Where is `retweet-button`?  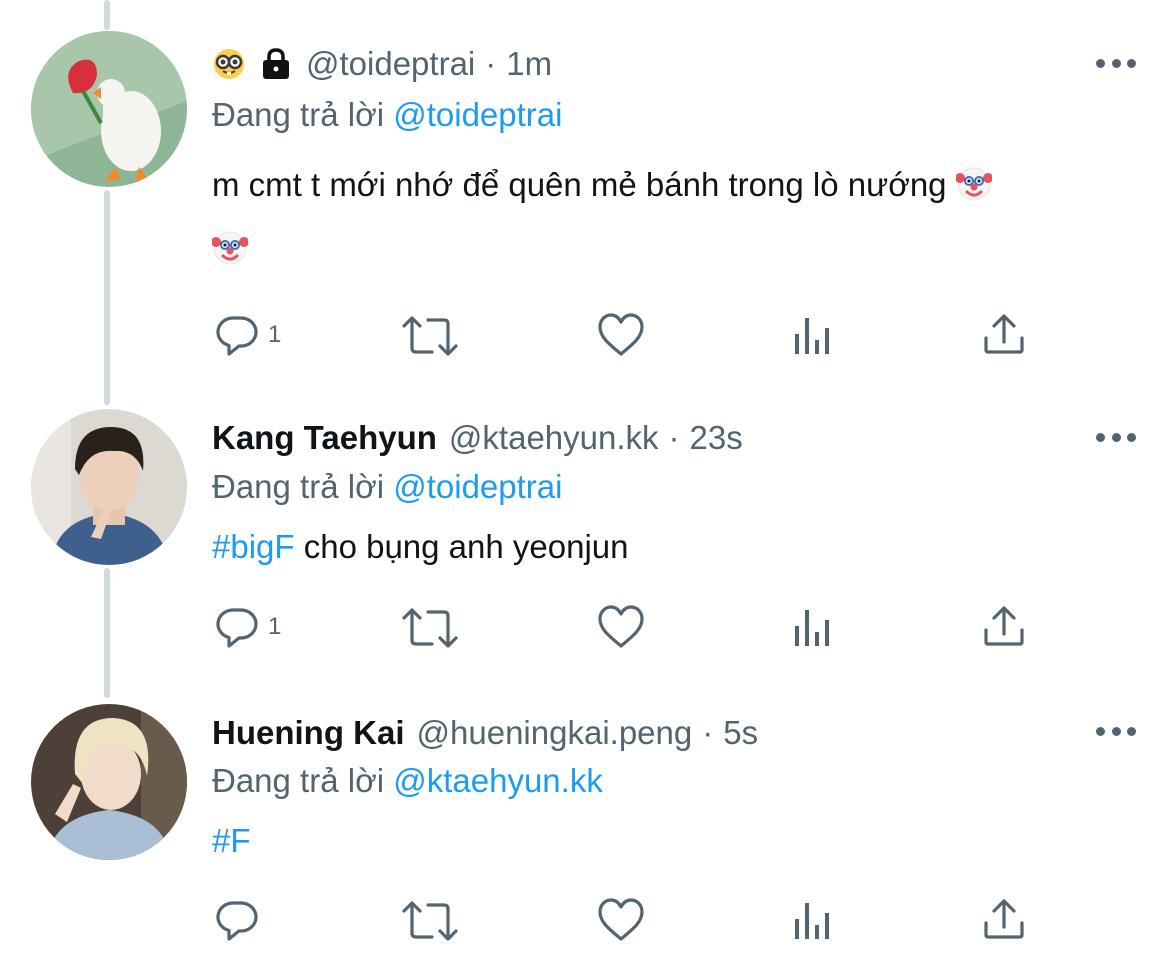
retweet-button is located at coordinates (430, 921).